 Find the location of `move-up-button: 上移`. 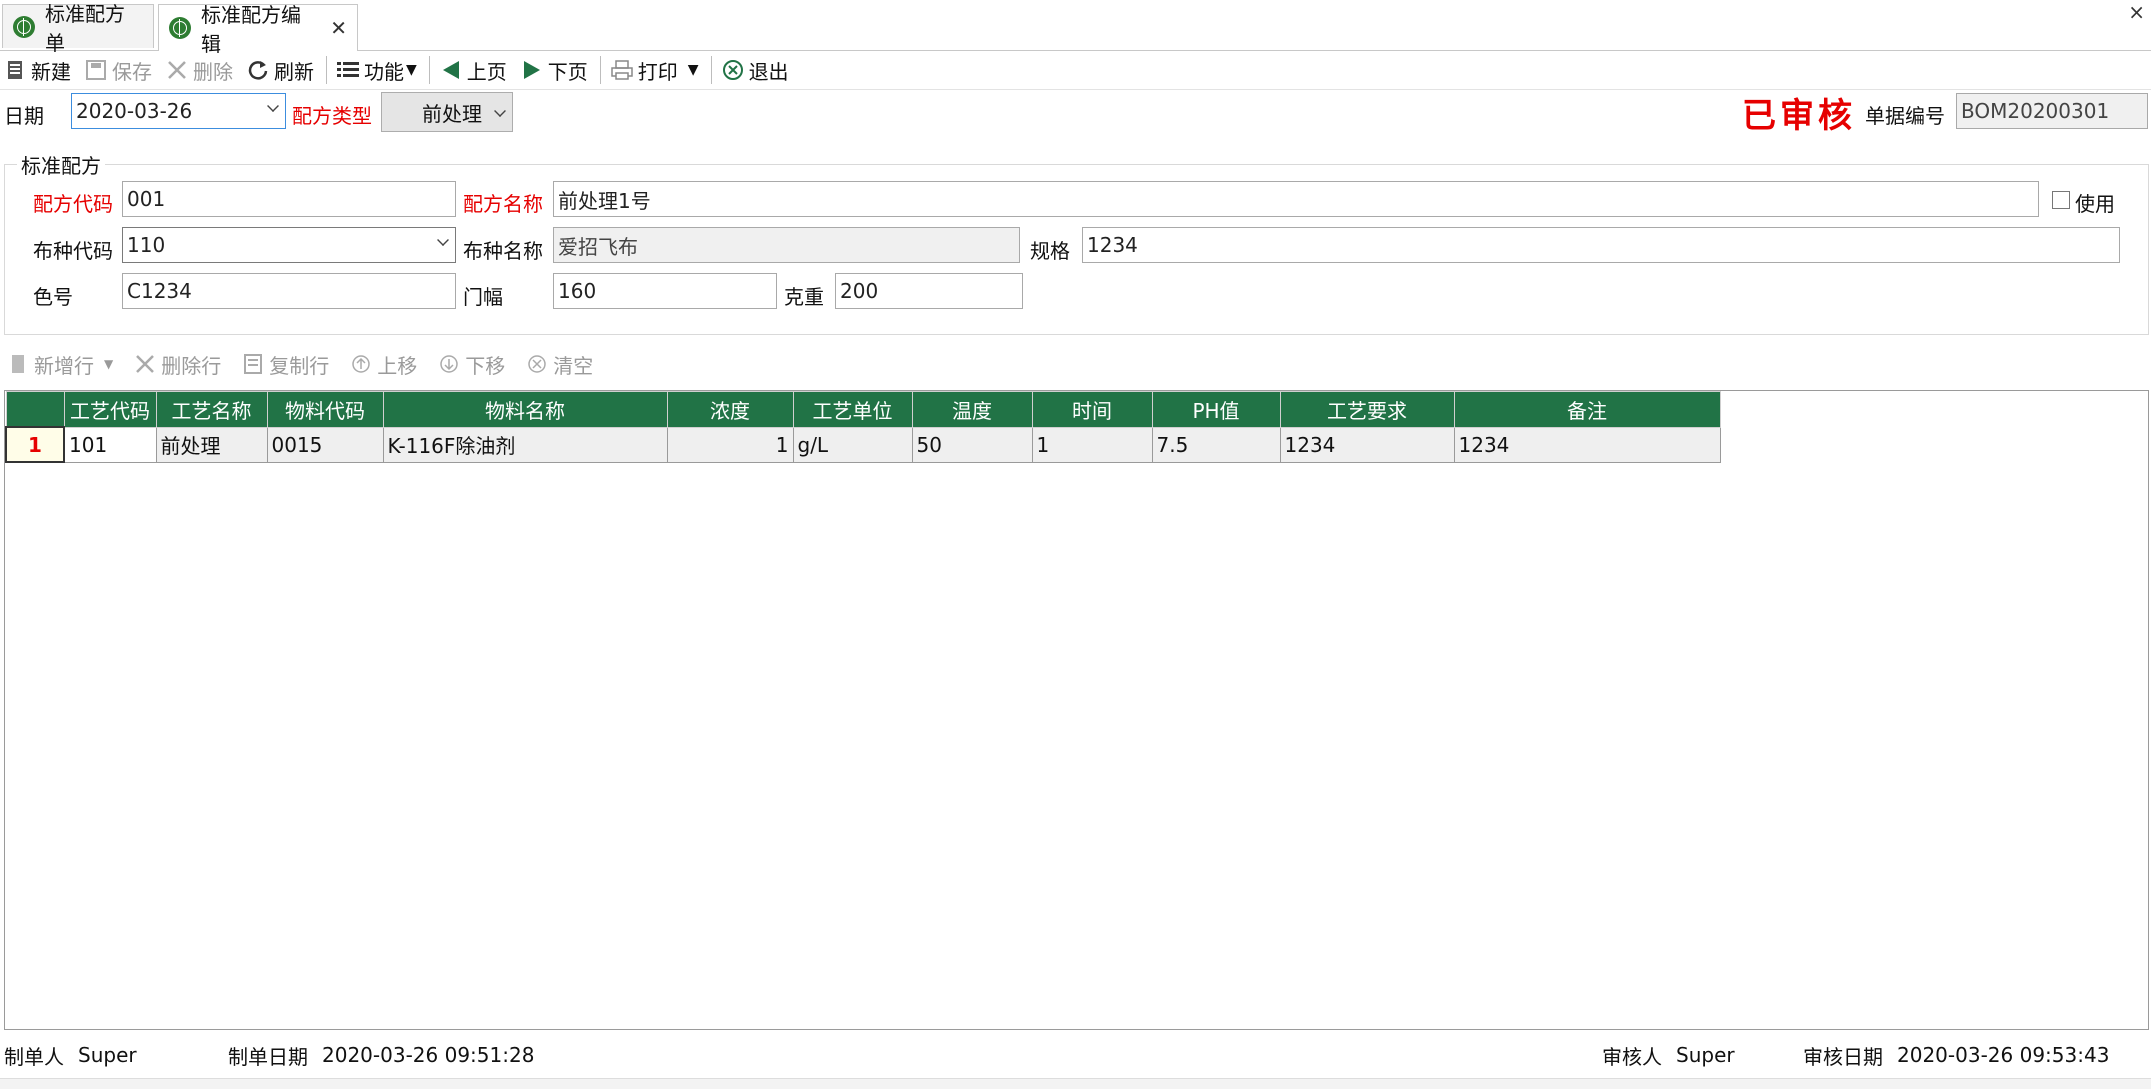

move-up-button: 上移 is located at coordinates (380, 364).